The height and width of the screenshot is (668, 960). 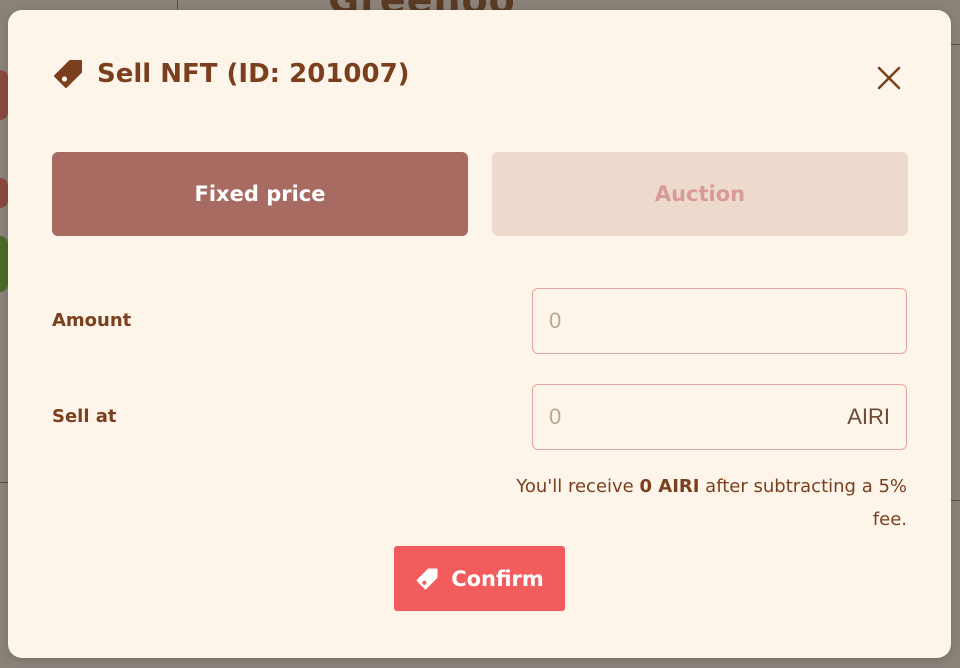 What do you see at coordinates (578, 486) in the screenshot?
I see `receive-note-prefix: You'll receive` at bounding box center [578, 486].